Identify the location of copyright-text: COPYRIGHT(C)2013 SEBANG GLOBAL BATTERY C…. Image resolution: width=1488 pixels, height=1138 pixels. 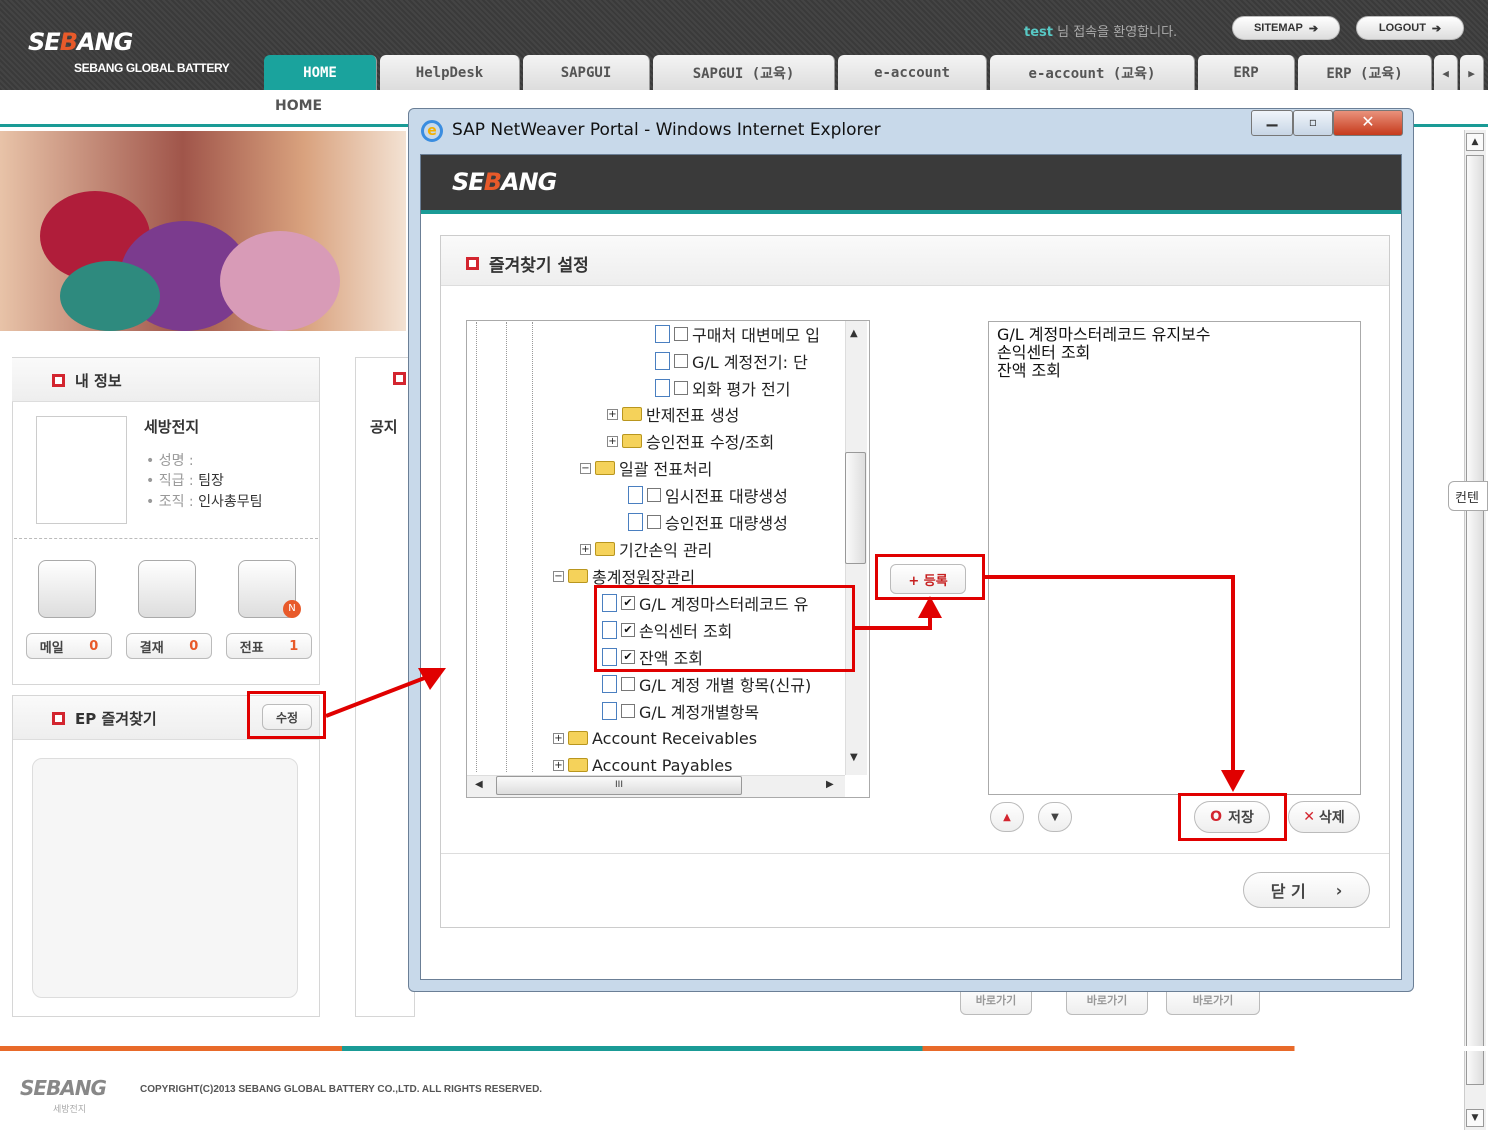
(341, 1089).